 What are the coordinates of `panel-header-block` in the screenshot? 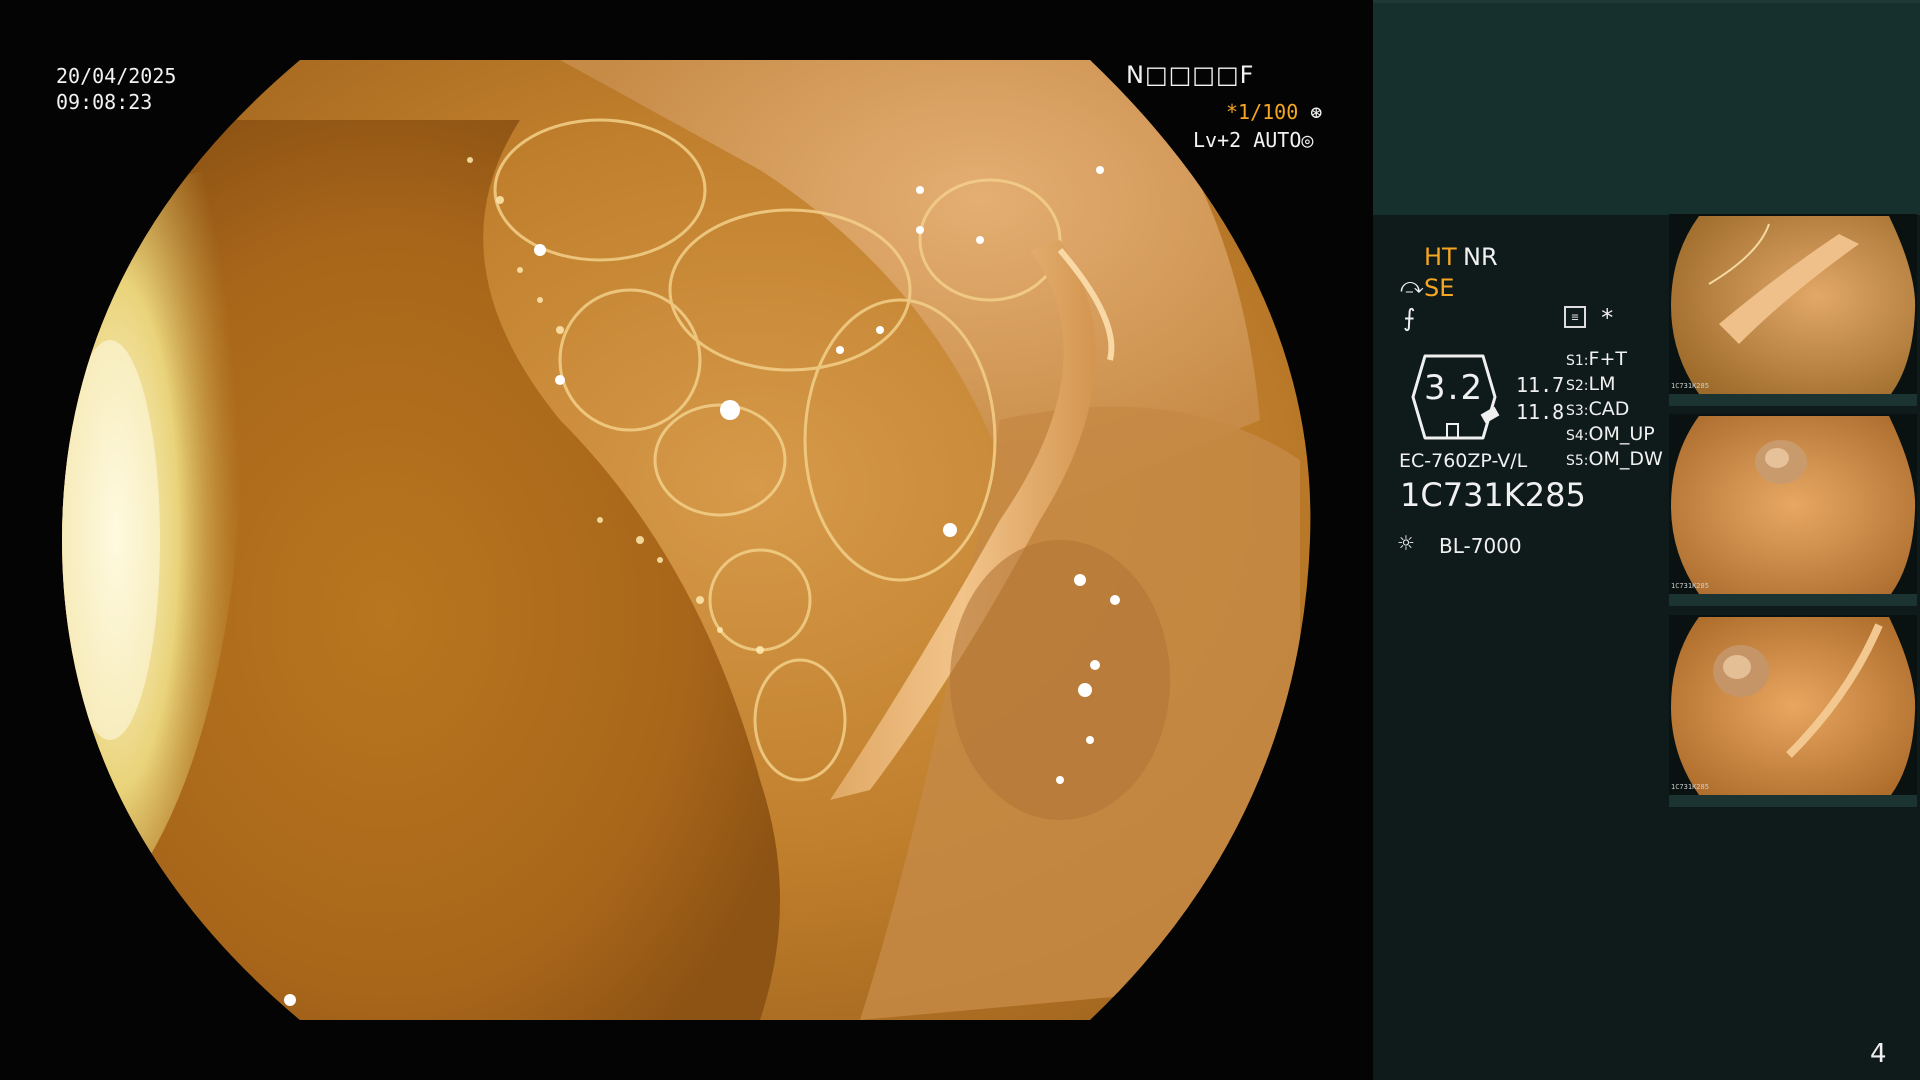 It's located at (1646, 107).